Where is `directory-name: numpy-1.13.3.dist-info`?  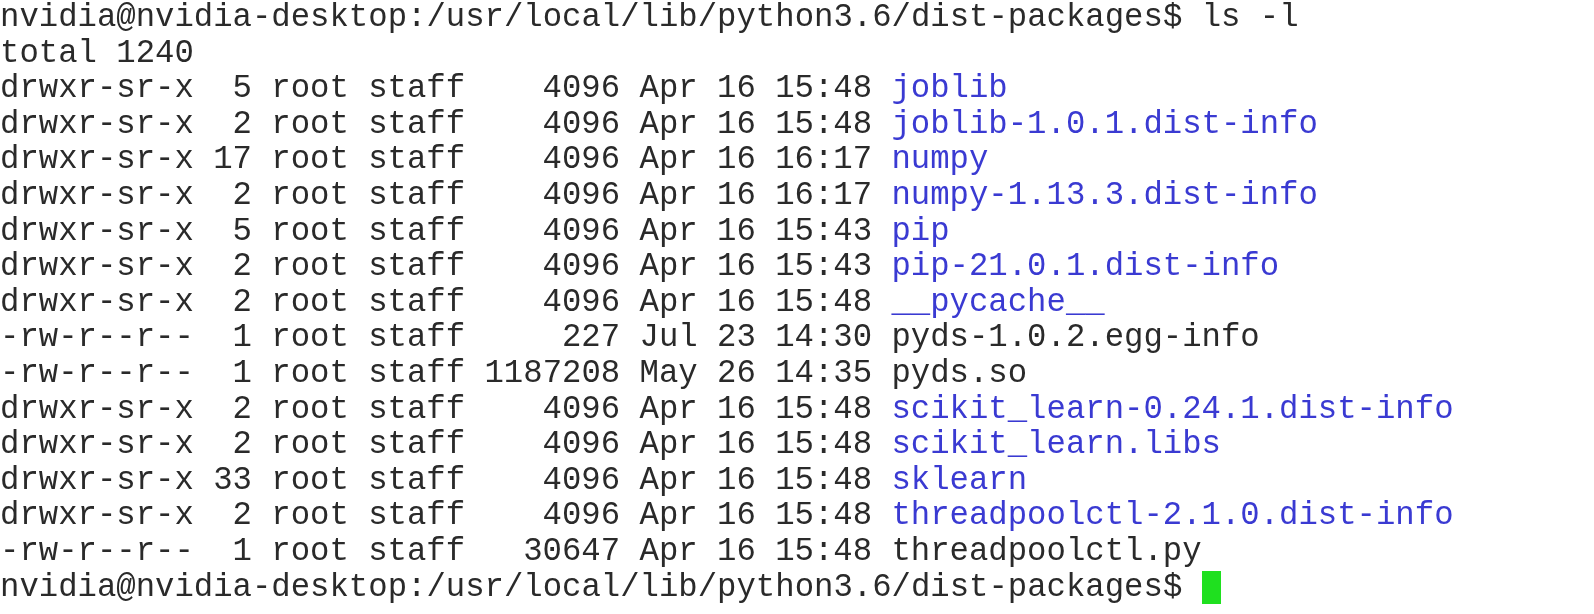
directory-name: numpy-1.13.3.dist-info is located at coordinates (1104, 195).